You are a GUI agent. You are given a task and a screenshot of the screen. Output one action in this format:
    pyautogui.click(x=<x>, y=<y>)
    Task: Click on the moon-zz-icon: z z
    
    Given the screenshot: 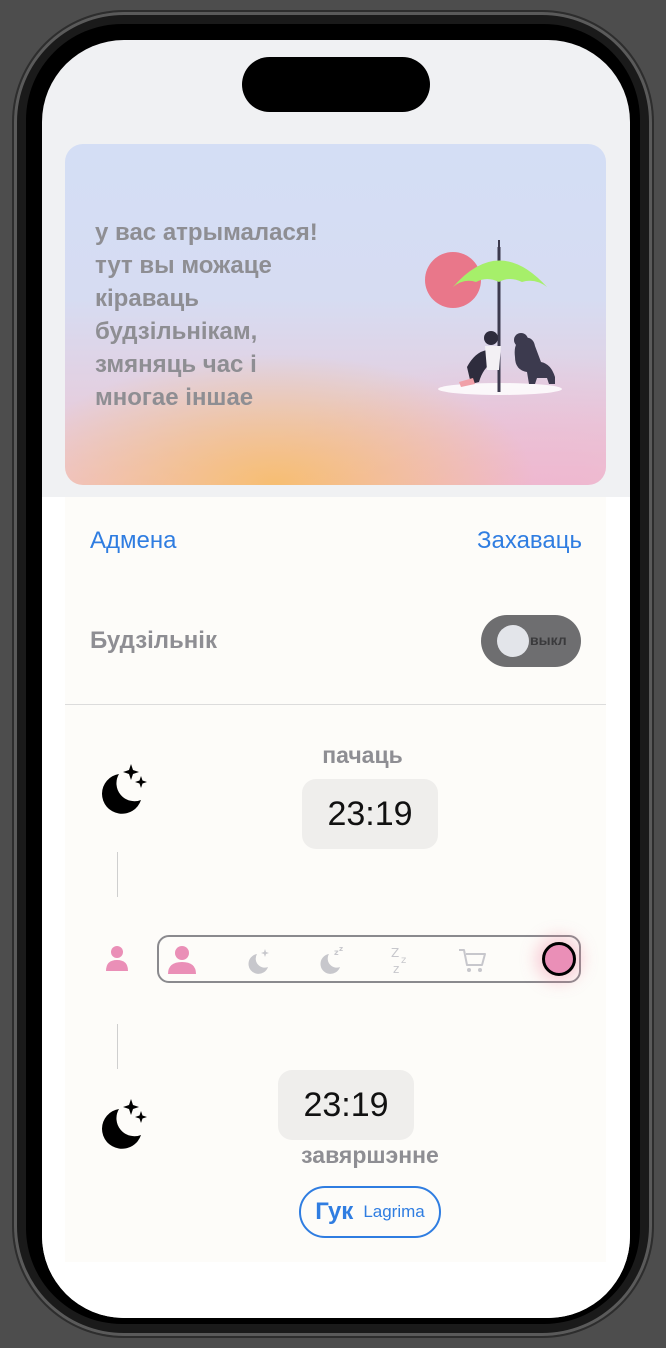 What is the action you would take?
    pyautogui.click(x=330, y=960)
    